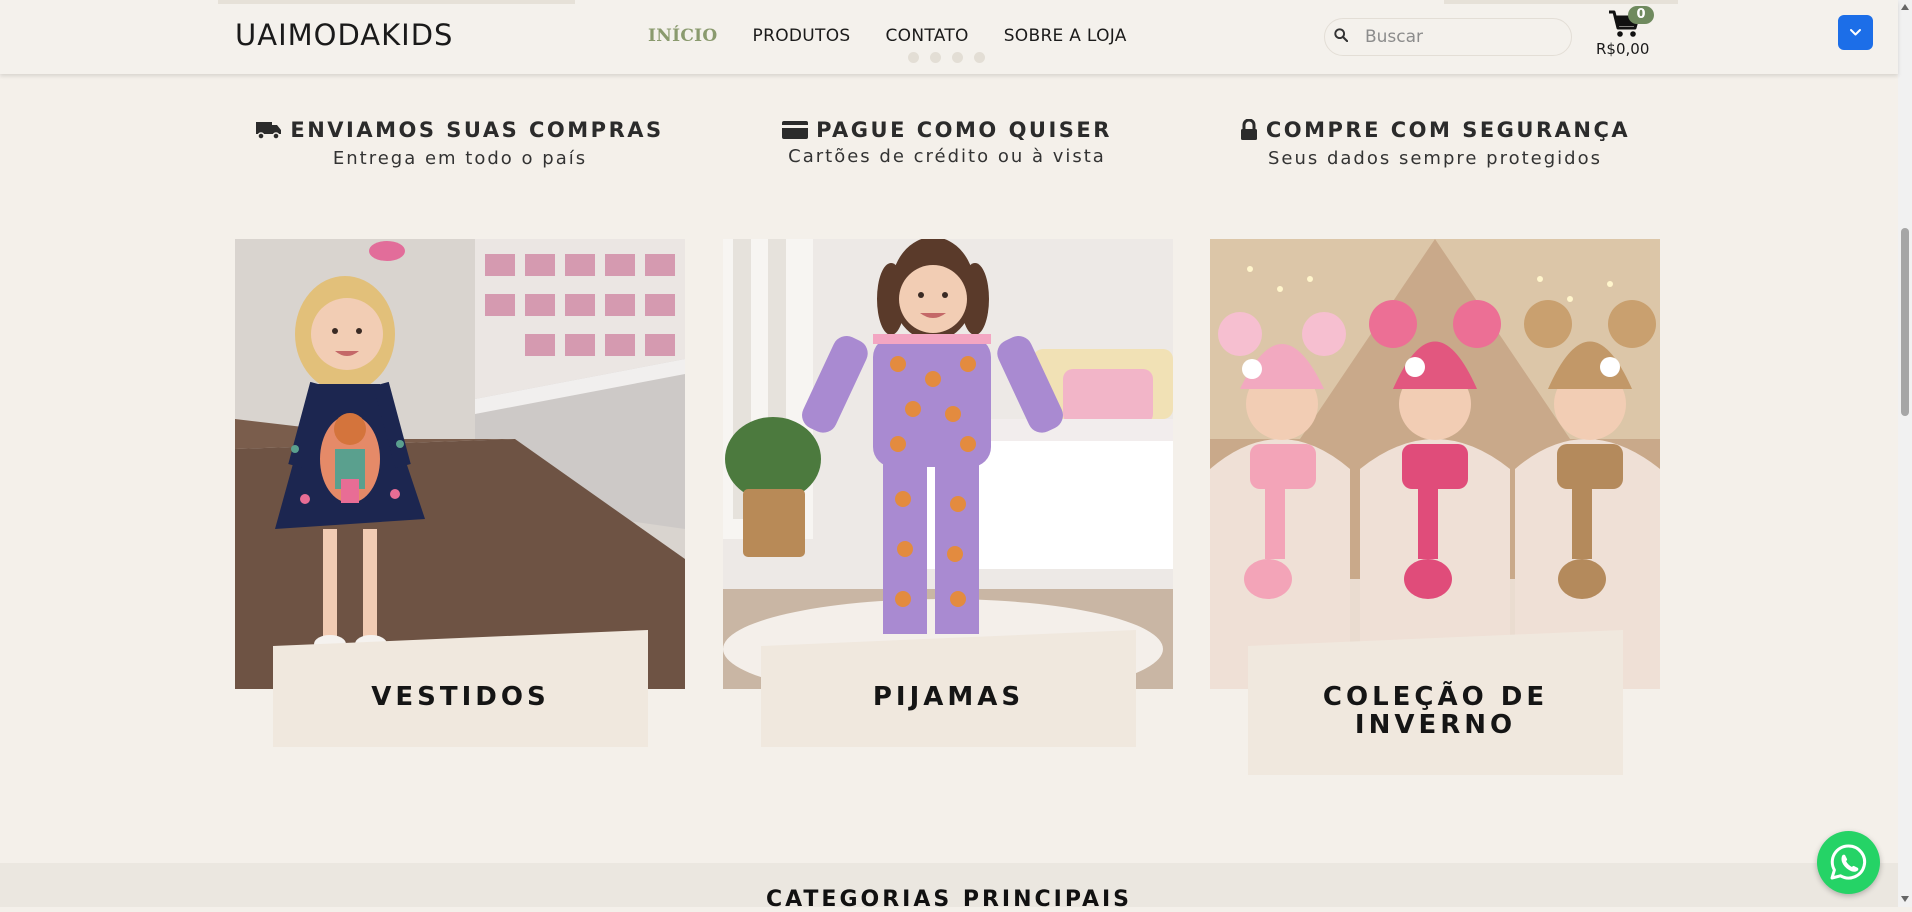 The width and height of the screenshot is (1912, 912). What do you see at coordinates (926, 36) in the screenshot?
I see `nav-contato: CONTATO` at bounding box center [926, 36].